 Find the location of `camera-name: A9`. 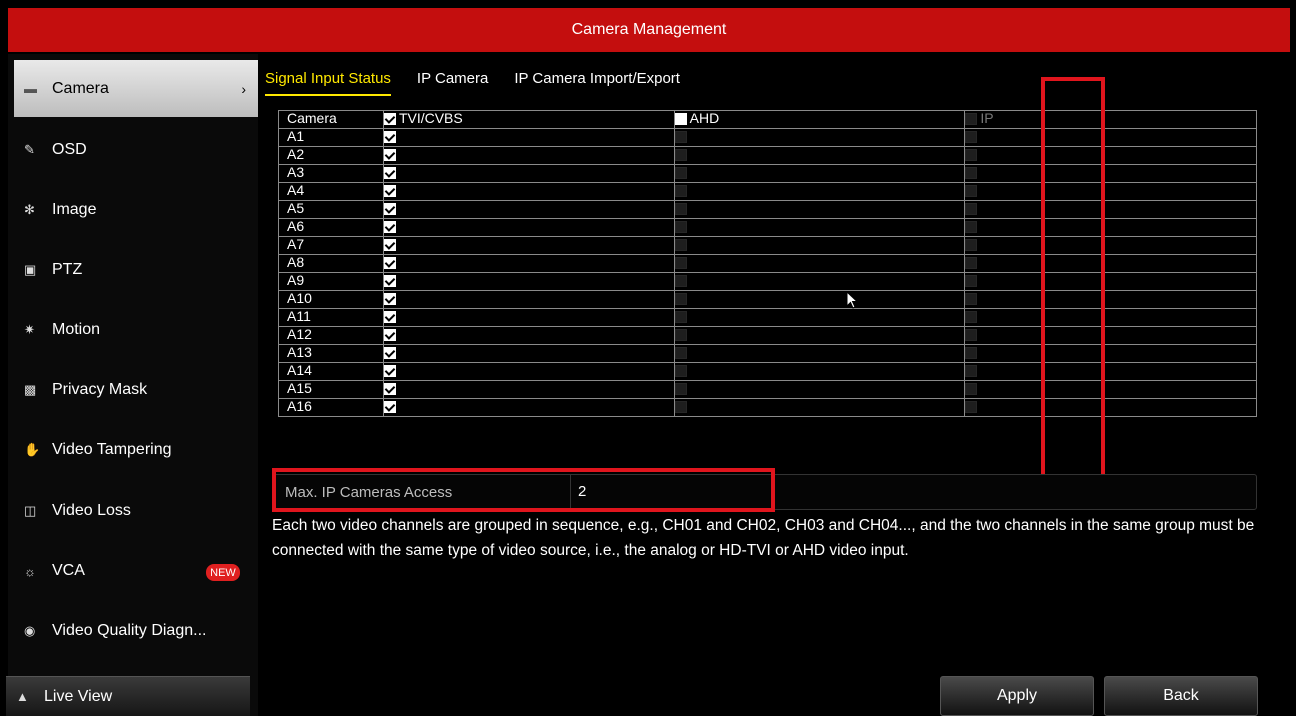

camera-name: A9 is located at coordinates (296, 280).